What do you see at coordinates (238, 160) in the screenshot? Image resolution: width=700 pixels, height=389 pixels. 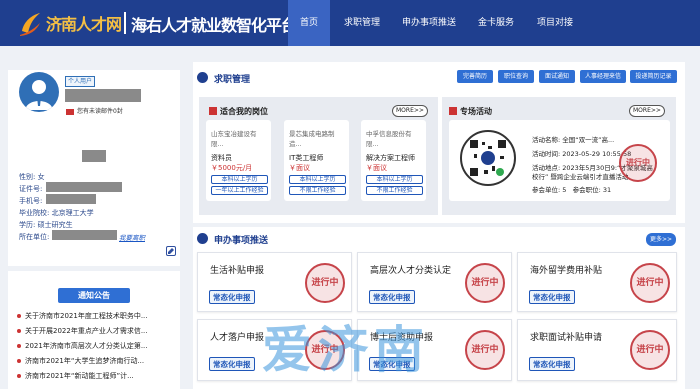 I see `job-card: 山东宝冶建设有限... 资料员 ￥5000元/月 本科以上学历 一年以上工作经验` at bounding box center [238, 160].